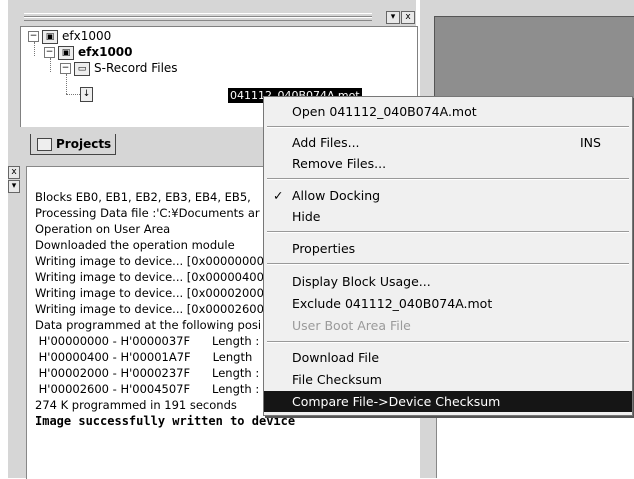 The image size is (634, 479). I want to click on tree-item-file: ↓, so click(88, 94).